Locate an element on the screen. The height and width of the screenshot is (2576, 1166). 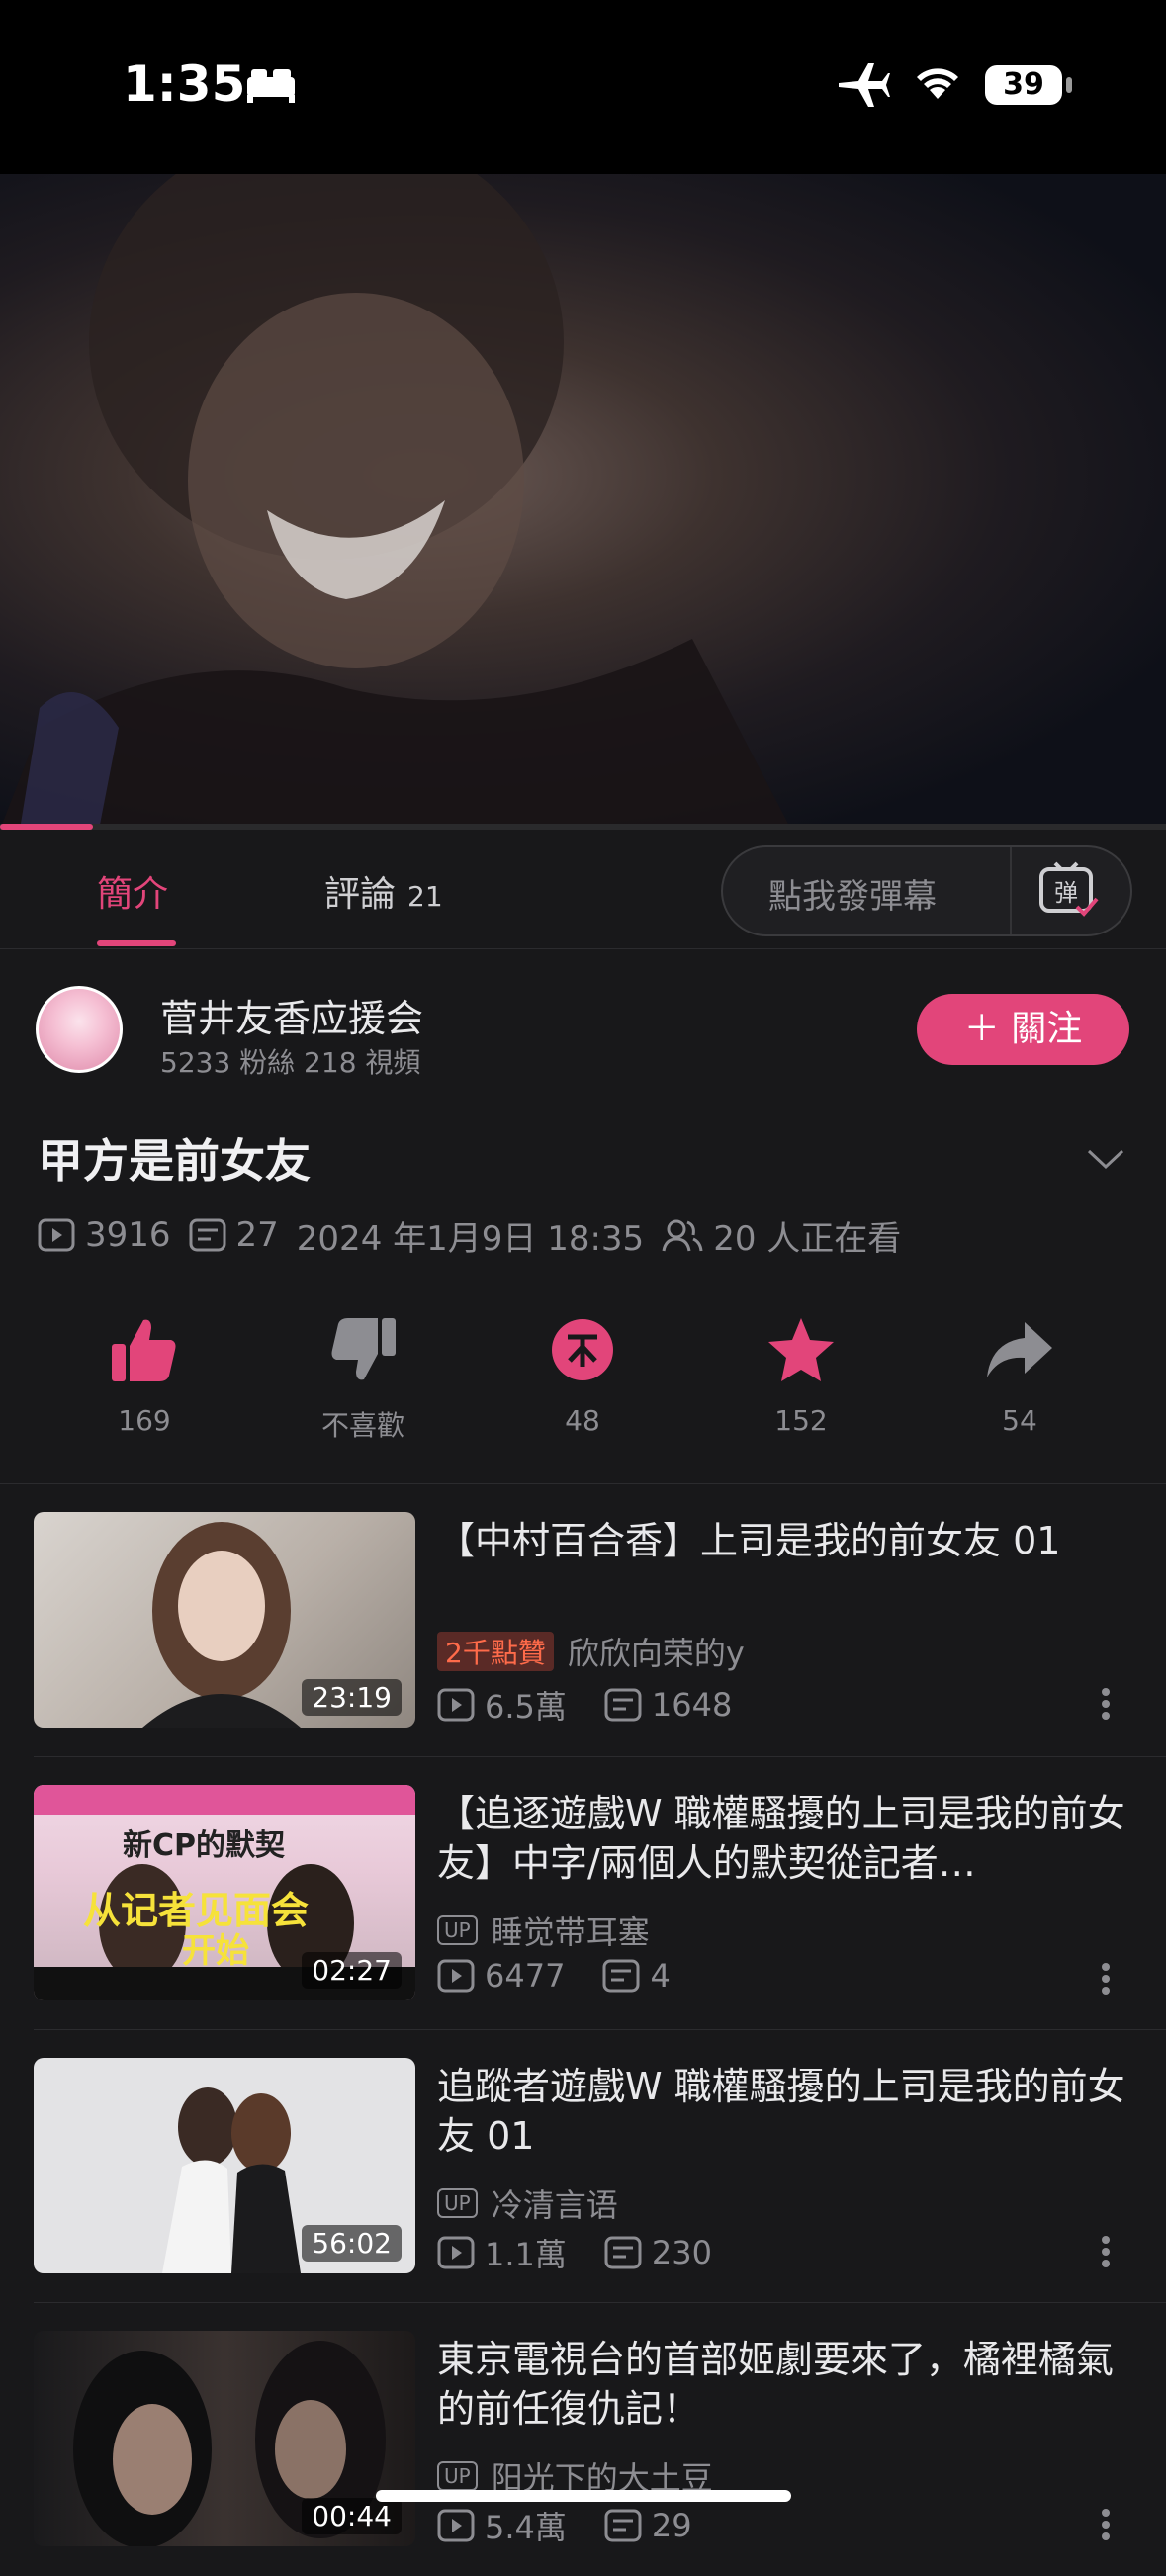
favorite-button: 152 is located at coordinates (801, 1371).